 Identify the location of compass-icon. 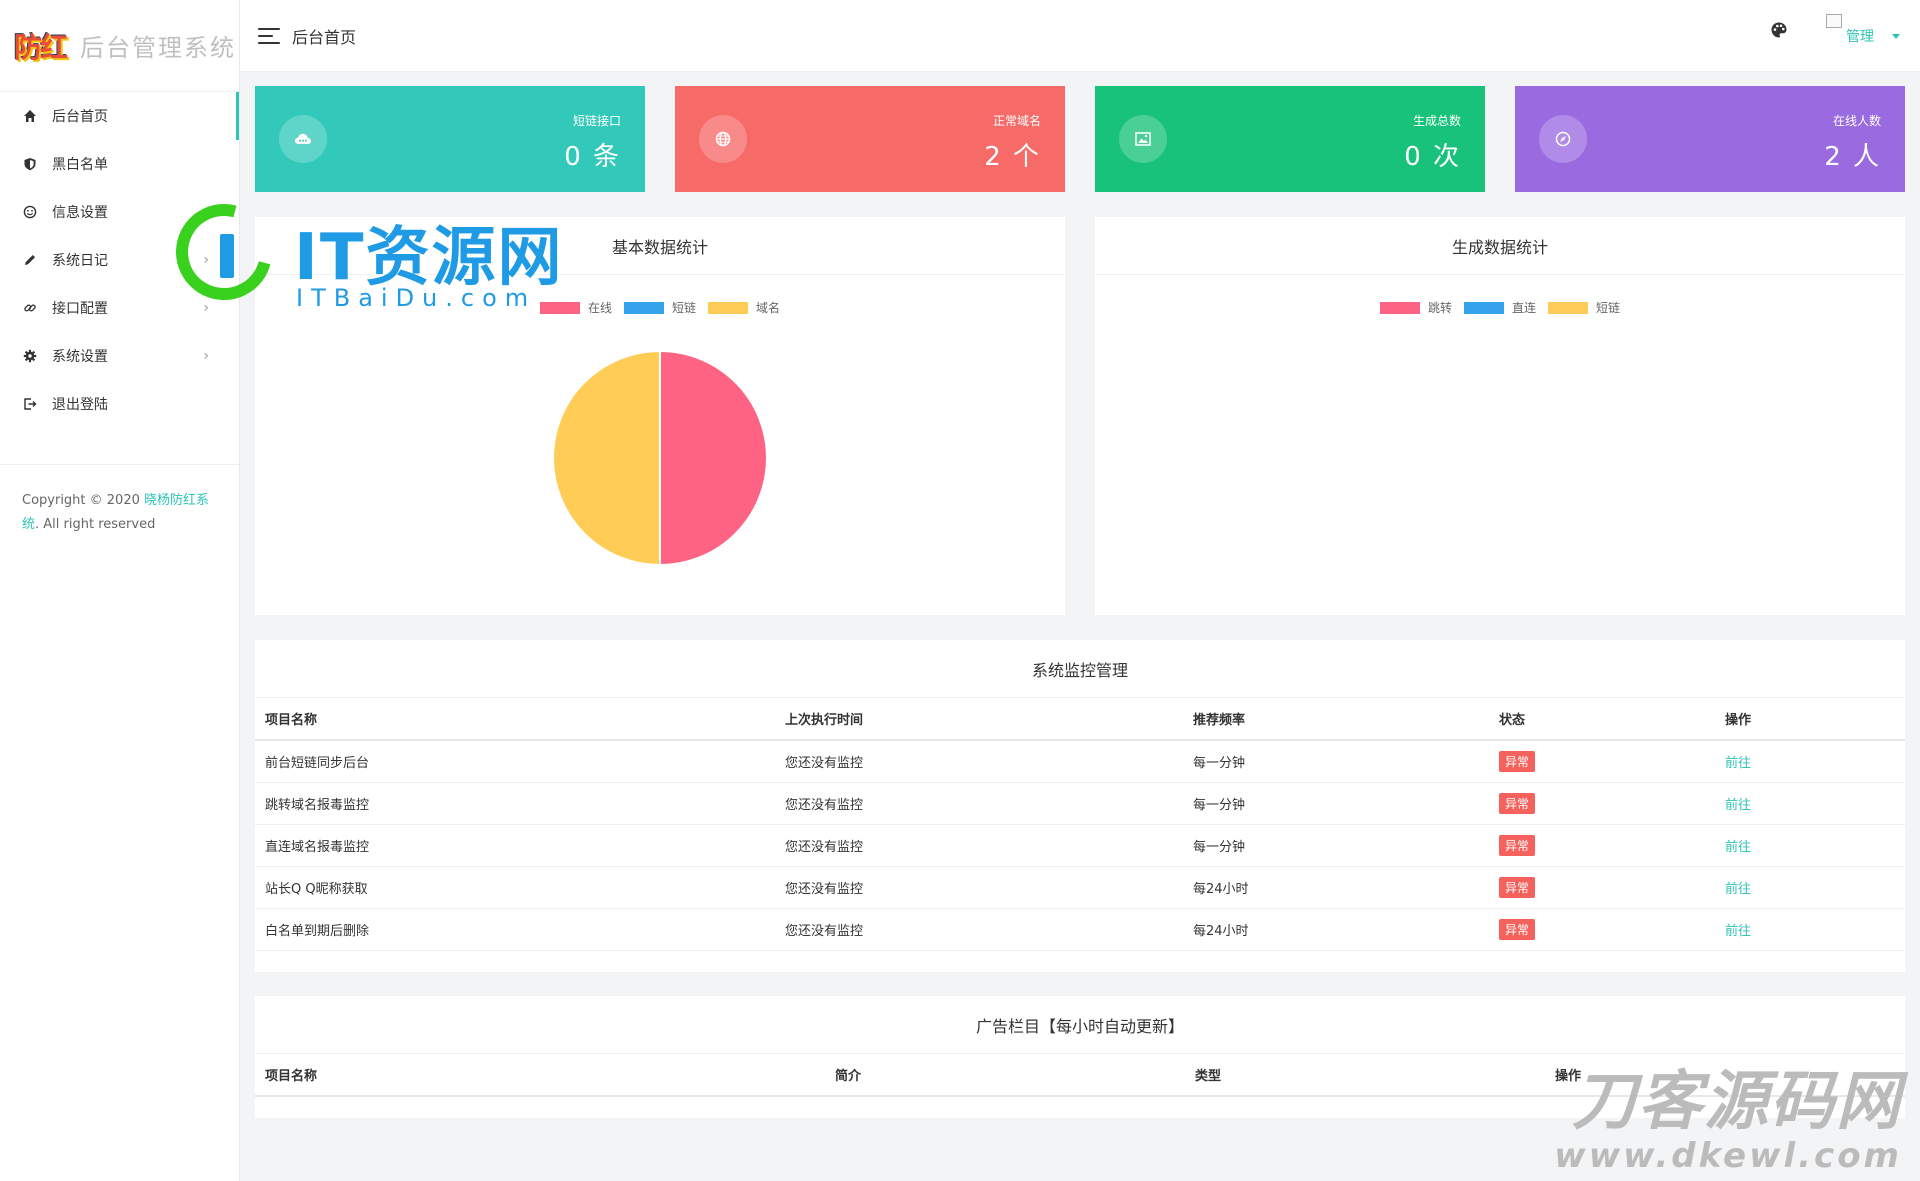
(1563, 139).